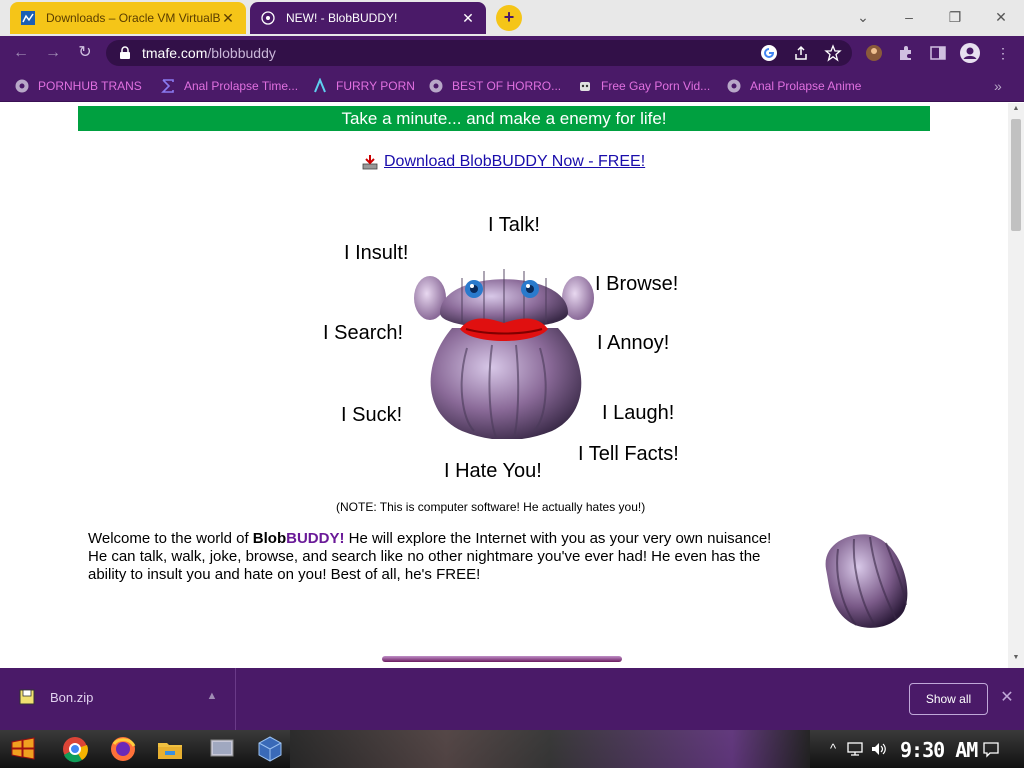  I want to click on bubble-talk: I Talk!, so click(514, 225).